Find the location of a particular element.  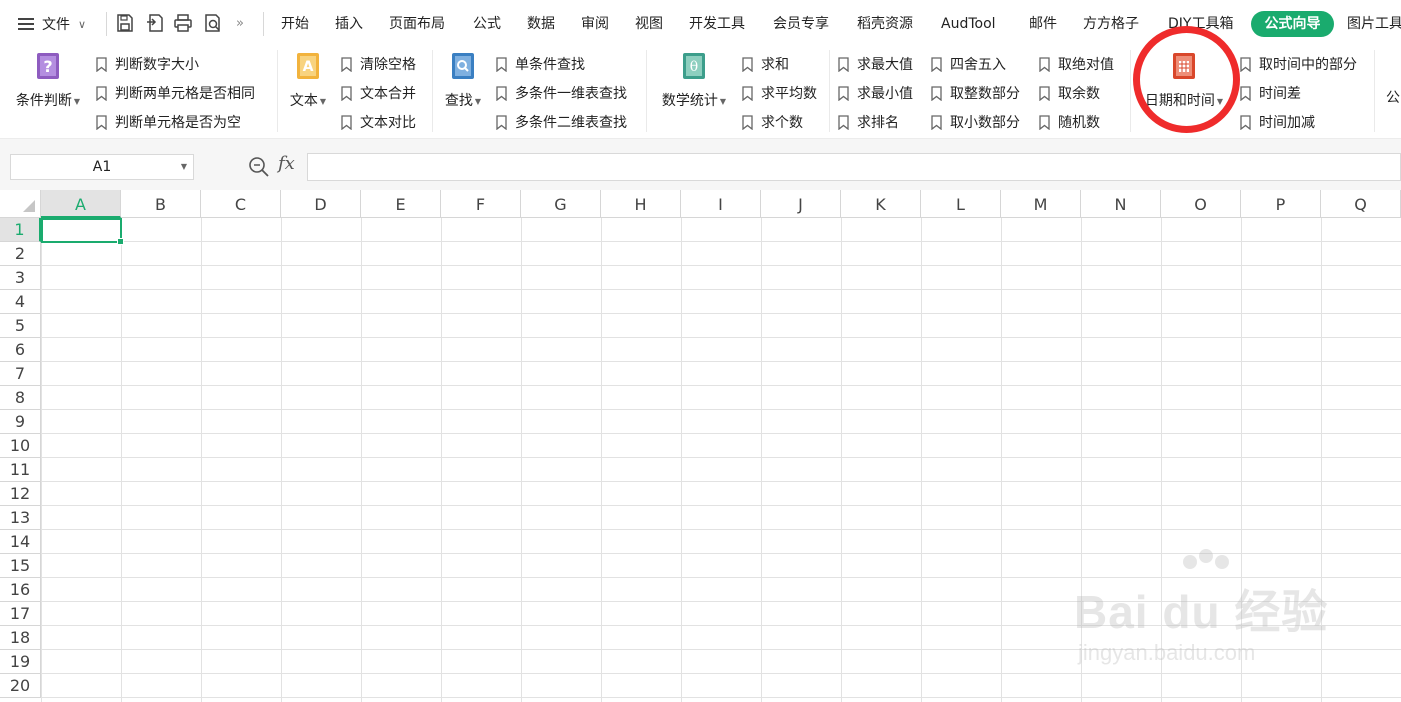

row-header-10: 10 is located at coordinates (20, 446).